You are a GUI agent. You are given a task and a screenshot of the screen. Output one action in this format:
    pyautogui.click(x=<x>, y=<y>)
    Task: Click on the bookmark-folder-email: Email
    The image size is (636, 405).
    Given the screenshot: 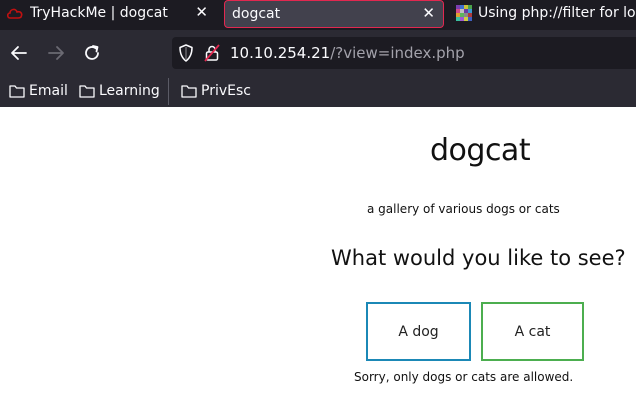 What is the action you would take?
    pyautogui.click(x=38, y=91)
    